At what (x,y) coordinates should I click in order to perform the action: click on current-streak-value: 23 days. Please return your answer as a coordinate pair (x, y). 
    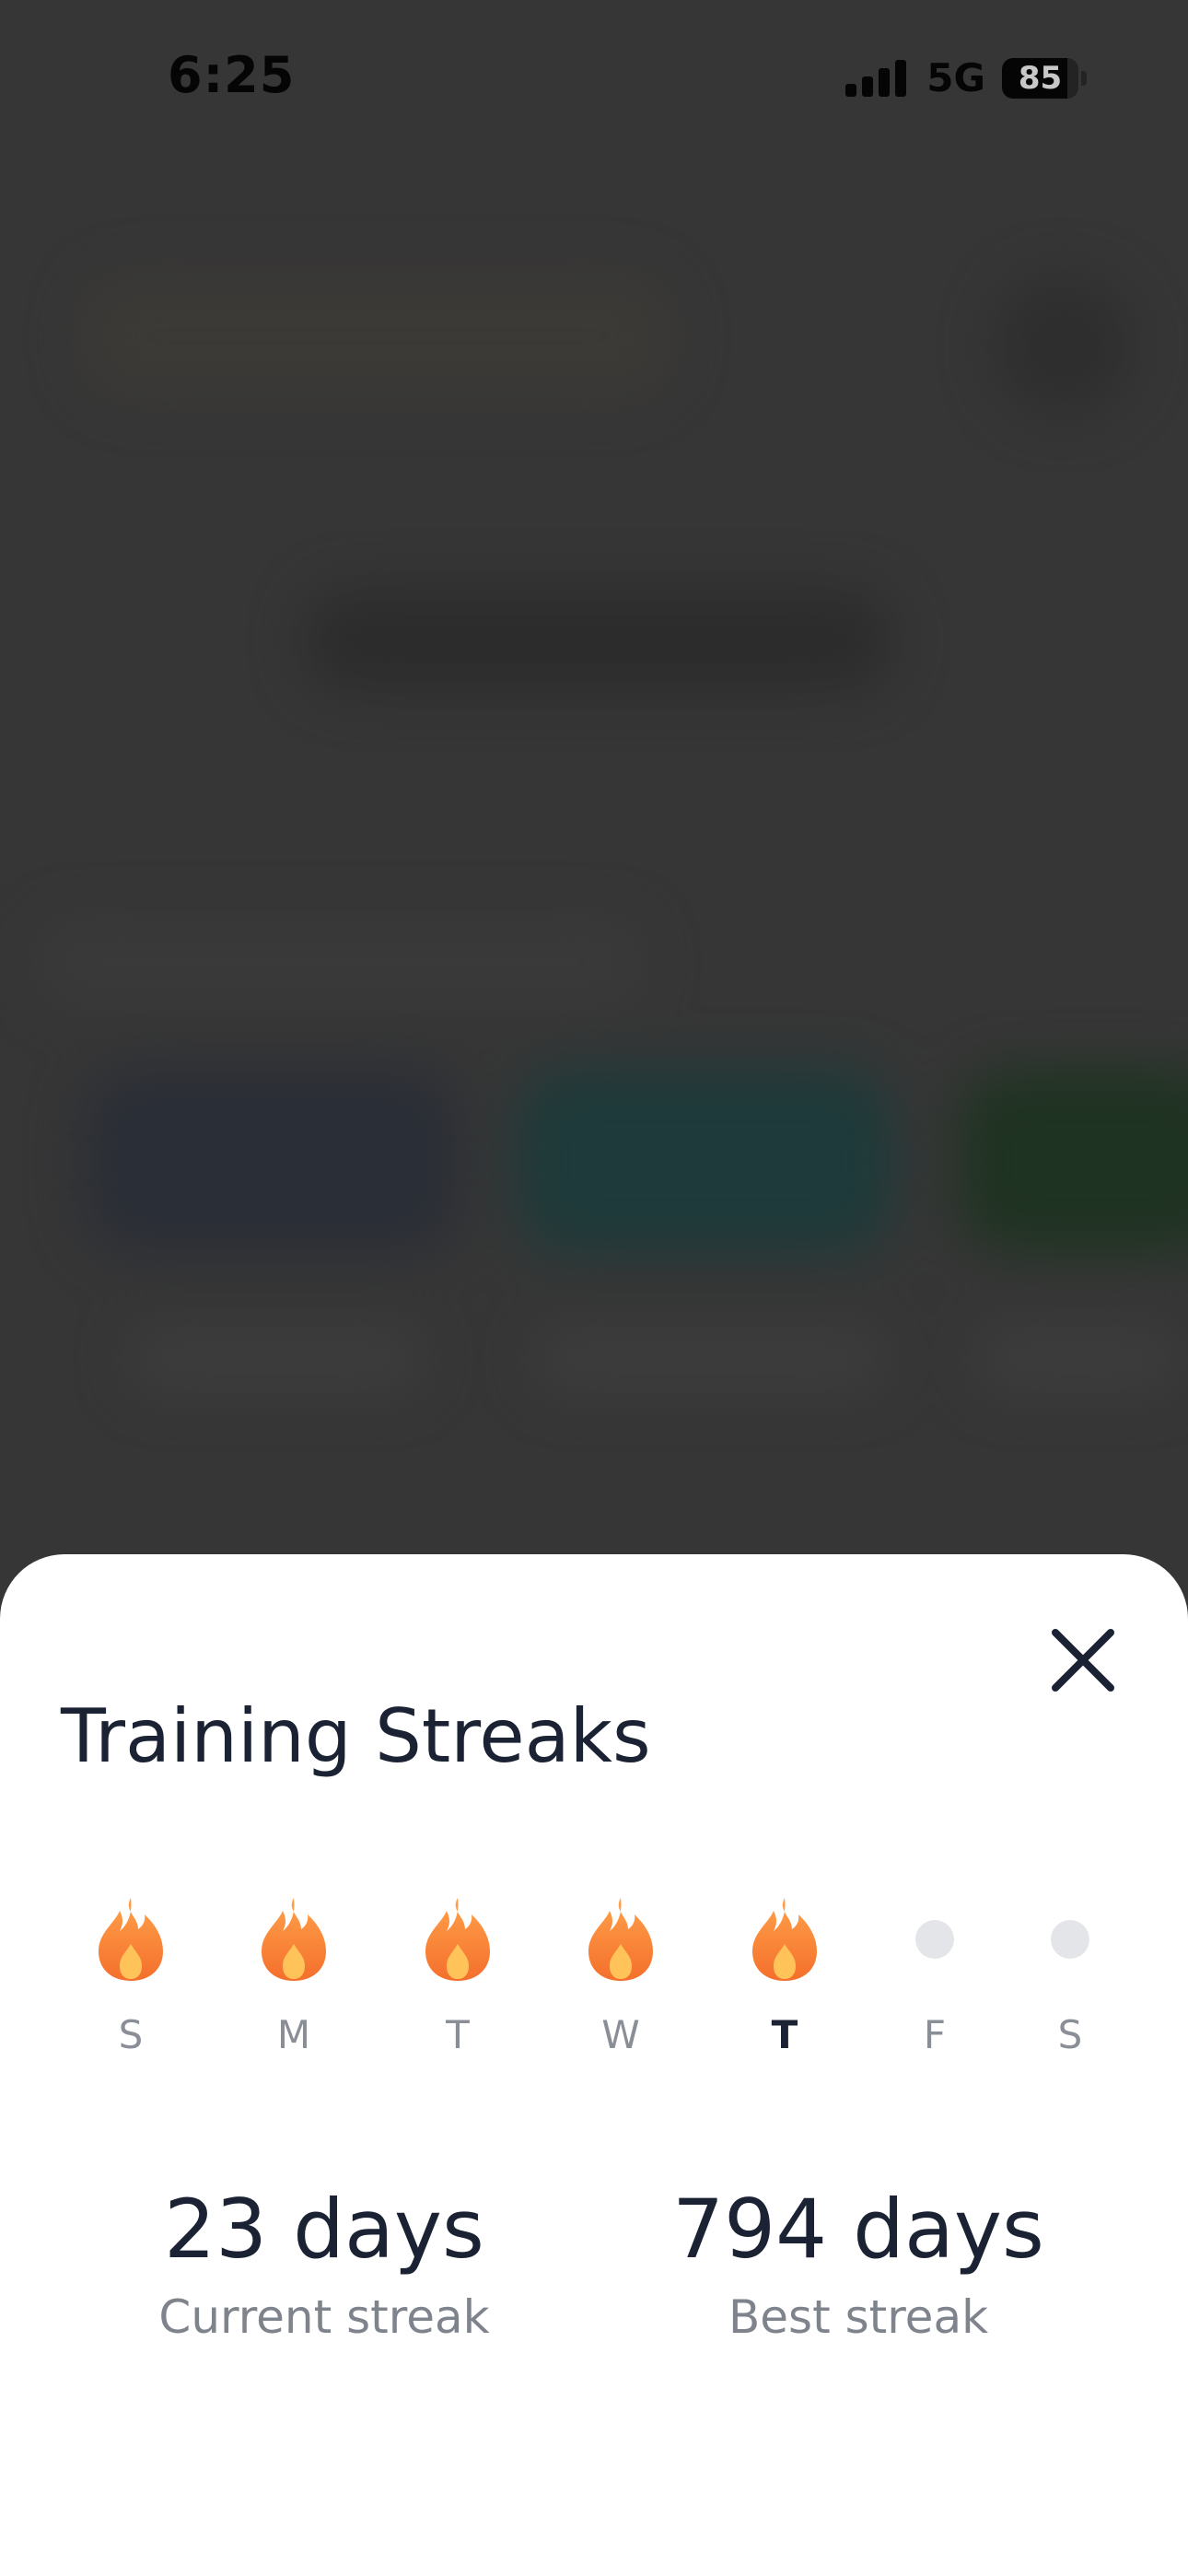
    Looking at the image, I should click on (324, 2229).